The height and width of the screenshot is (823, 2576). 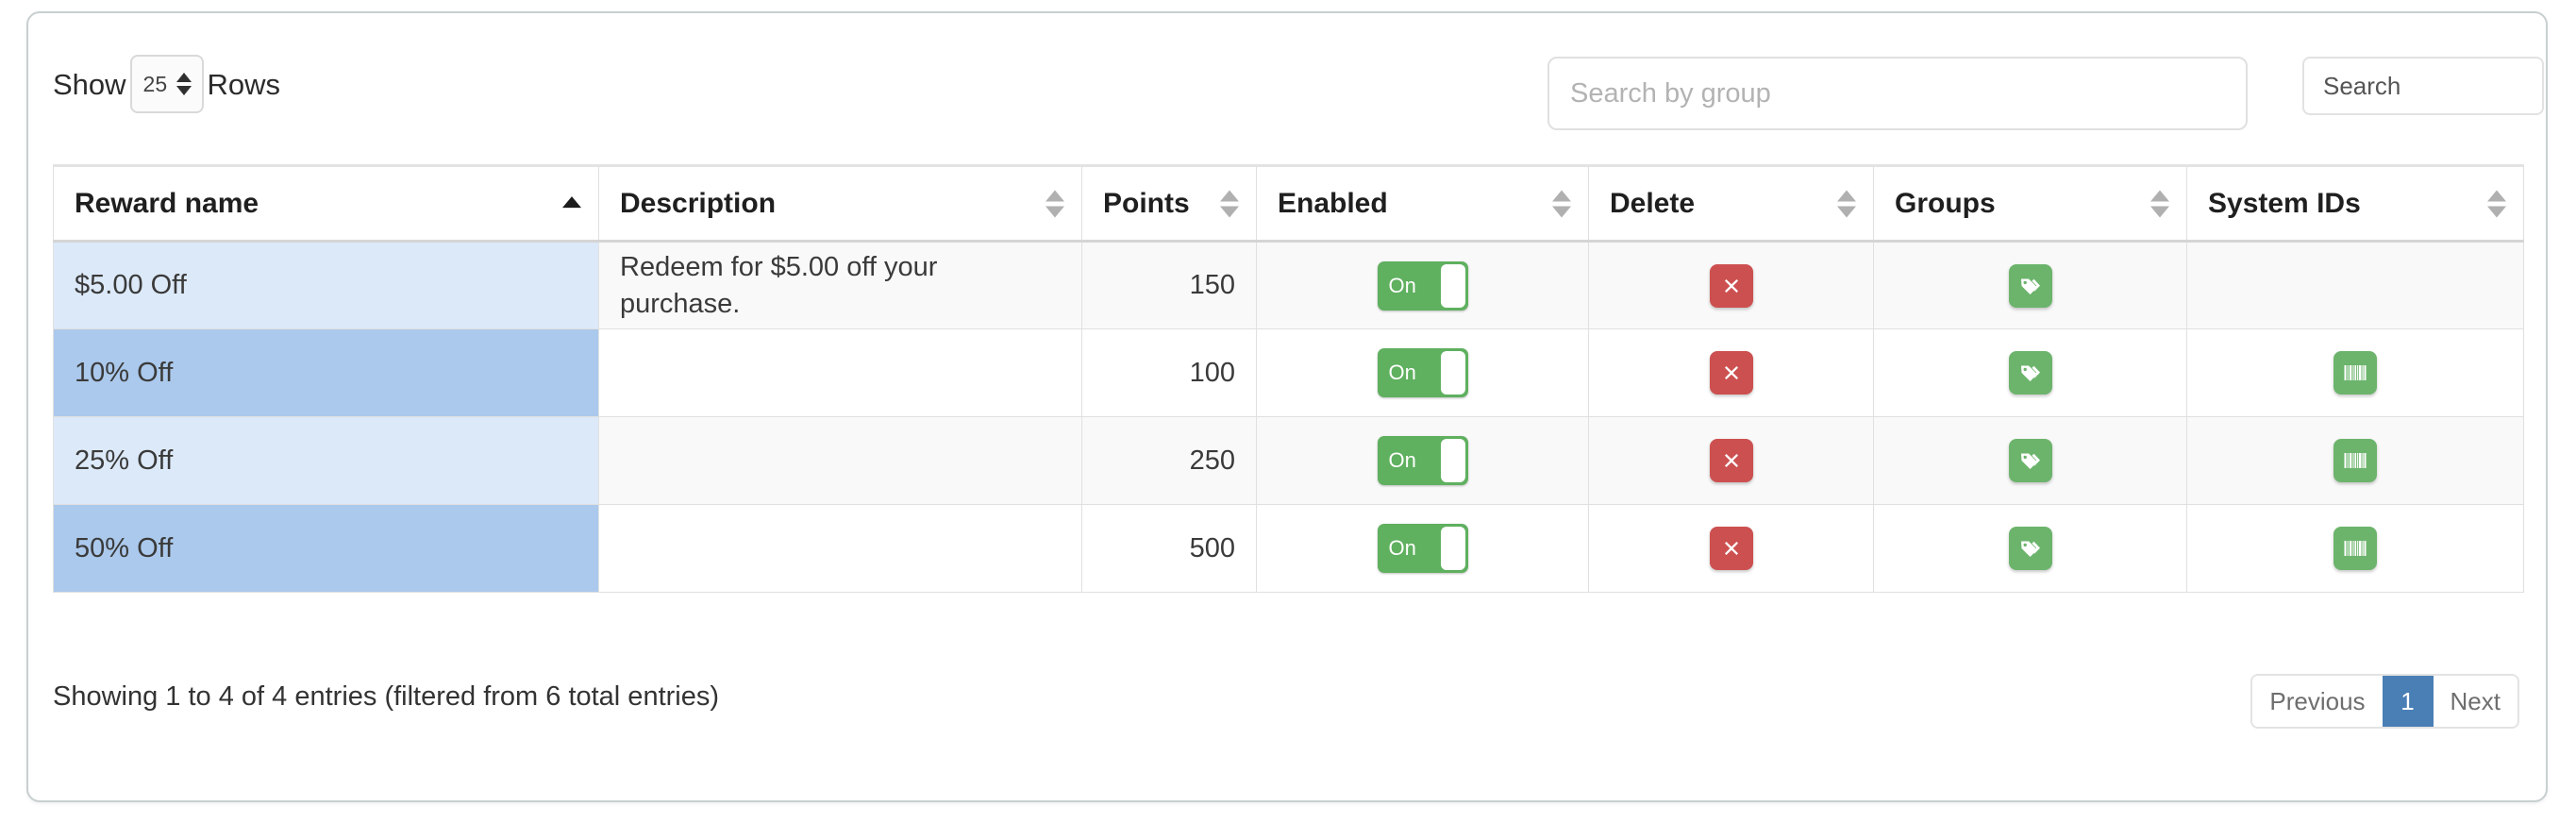 What do you see at coordinates (840, 203) in the screenshot?
I see `column-header-description: Description` at bounding box center [840, 203].